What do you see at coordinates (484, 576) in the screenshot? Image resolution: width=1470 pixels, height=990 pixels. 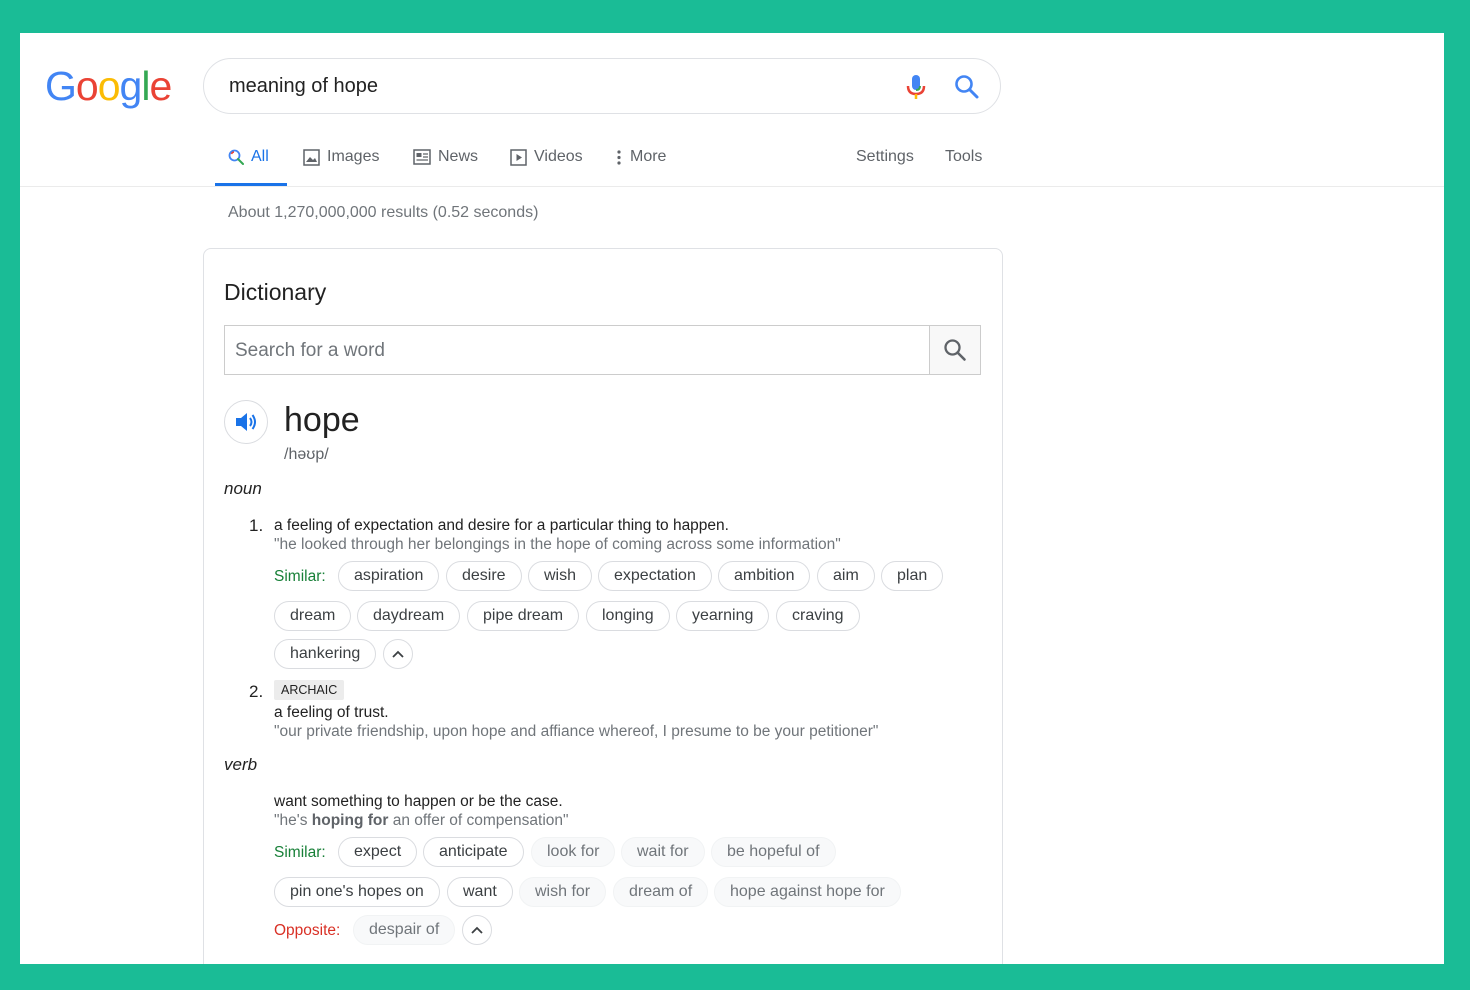 I see `synonym-chip: desire` at bounding box center [484, 576].